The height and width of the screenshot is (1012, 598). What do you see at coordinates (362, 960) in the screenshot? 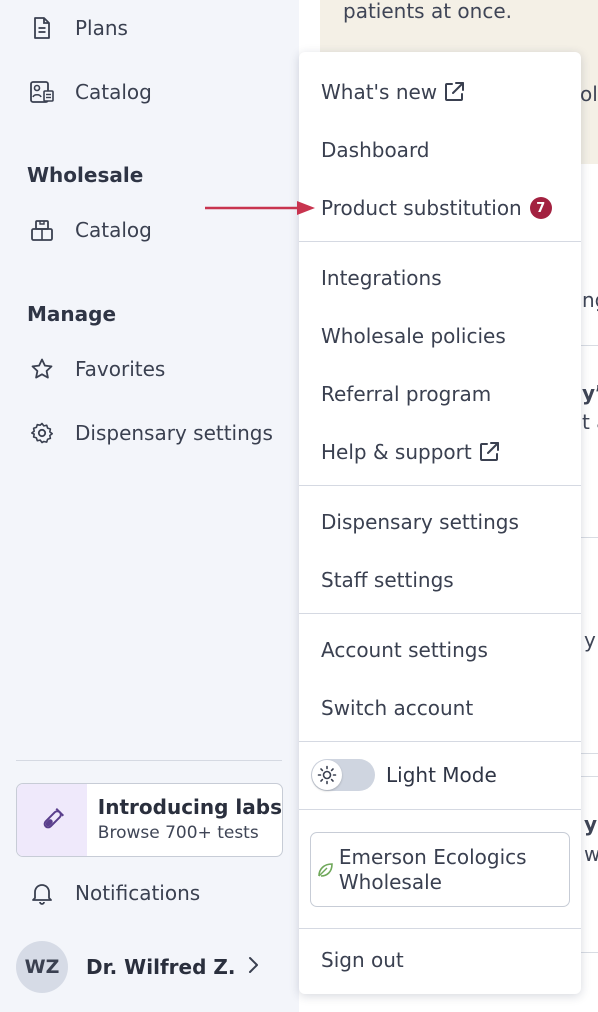
I see `menu-item-sign-out: Sign out` at bounding box center [362, 960].